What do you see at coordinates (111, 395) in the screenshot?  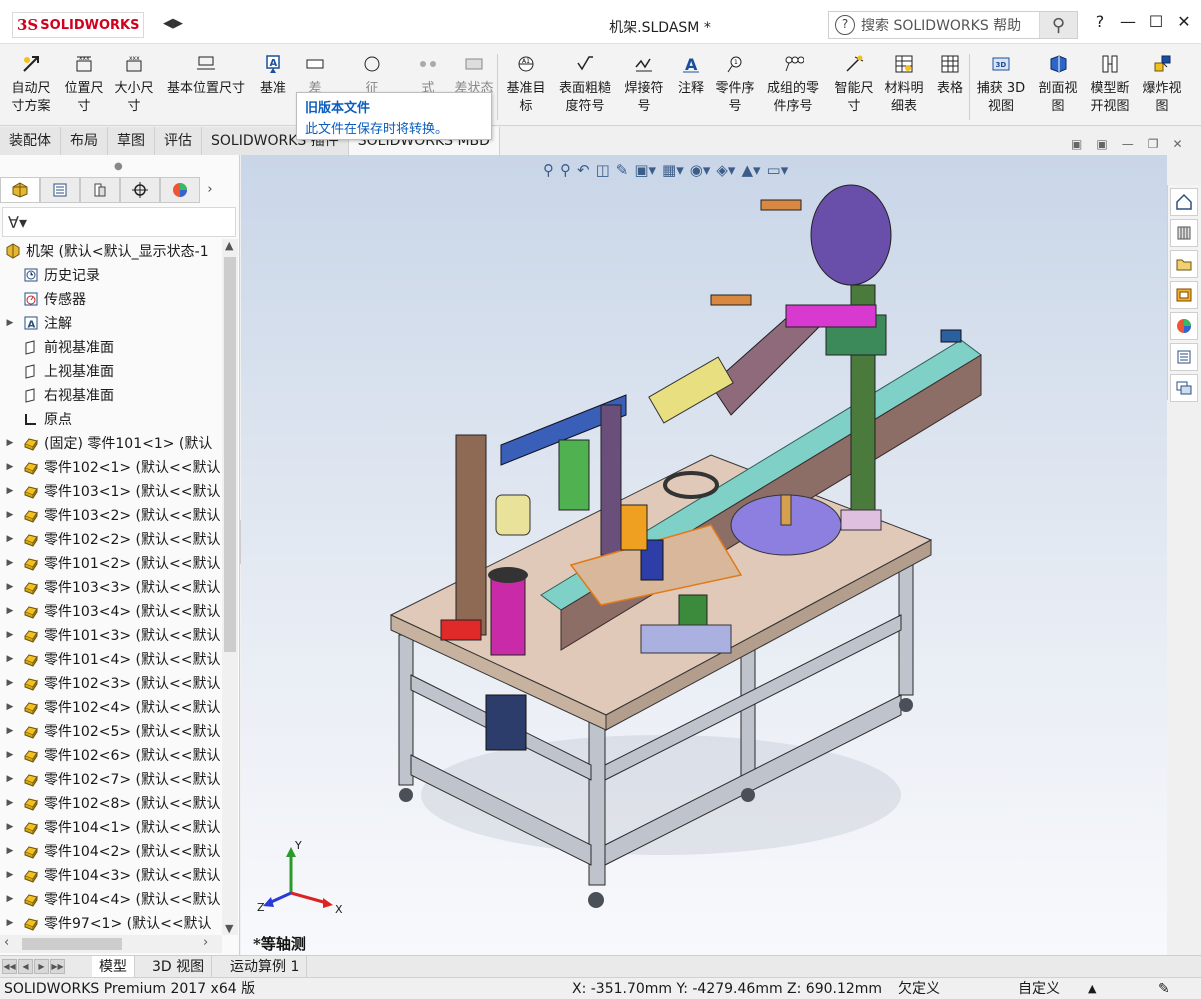 I see `tree-item: 右视基准面` at bounding box center [111, 395].